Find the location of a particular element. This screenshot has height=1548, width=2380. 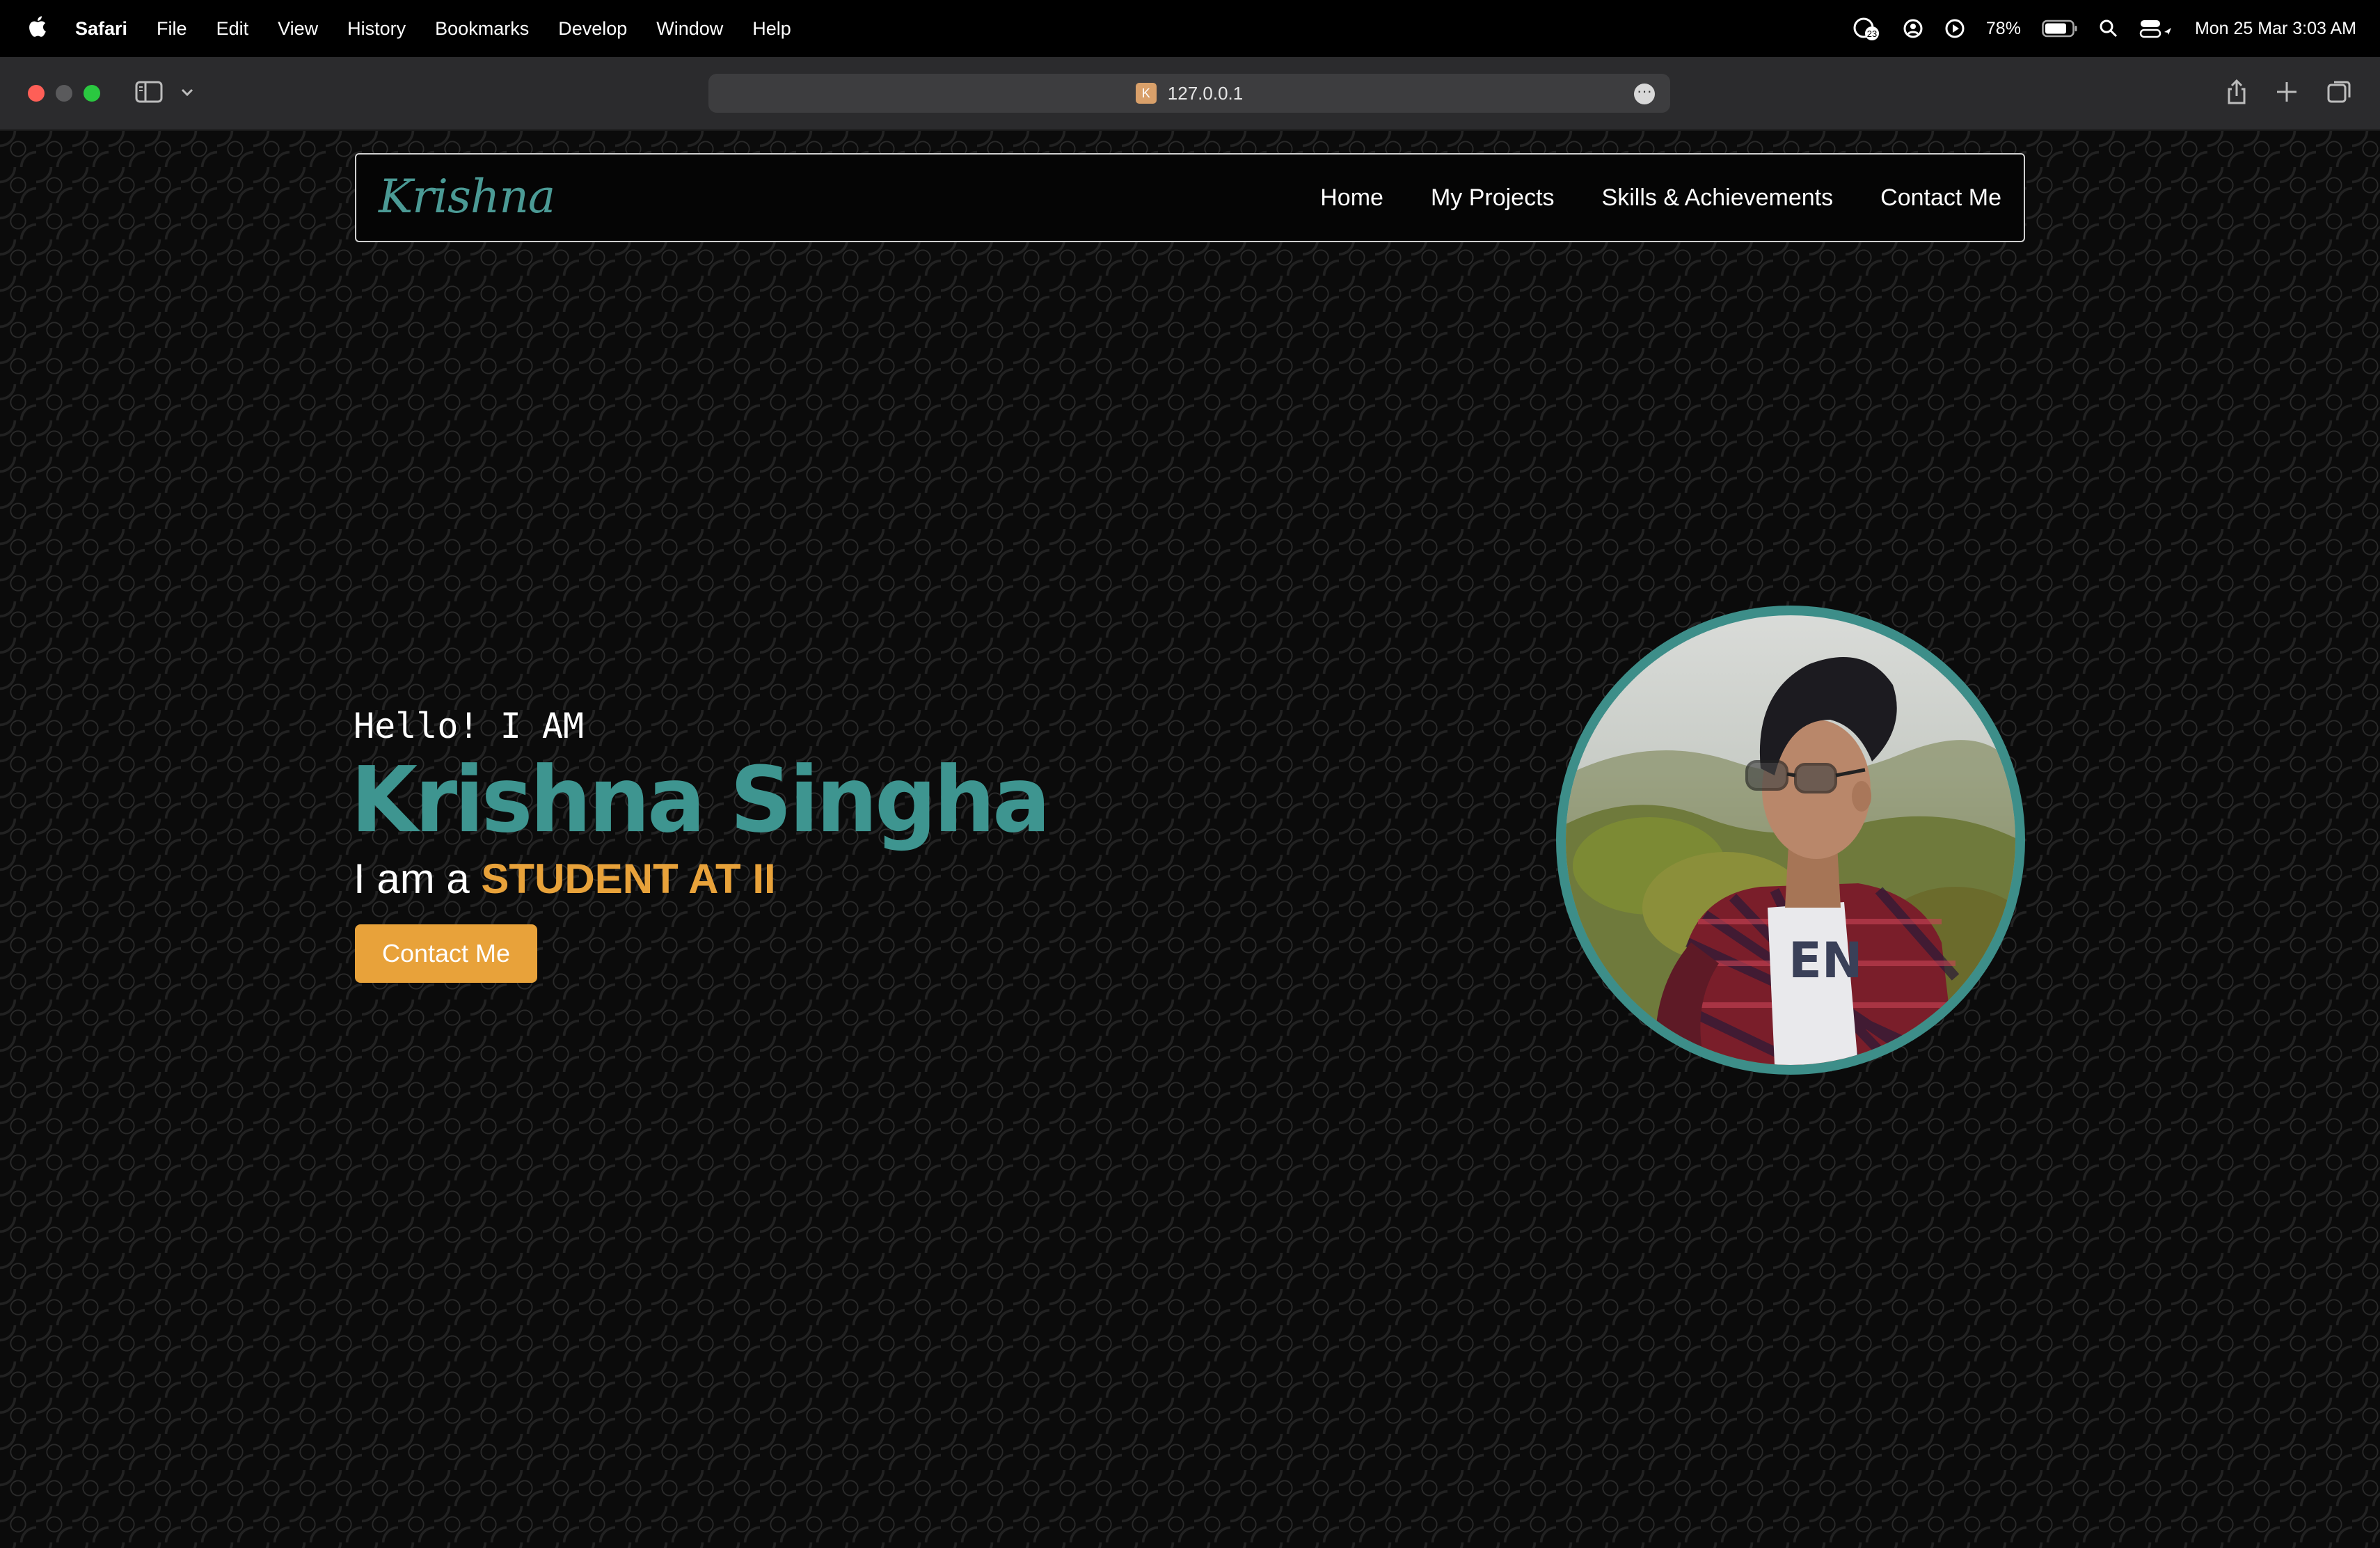

battery-percentage: 78% is located at coordinates (2003, 28).